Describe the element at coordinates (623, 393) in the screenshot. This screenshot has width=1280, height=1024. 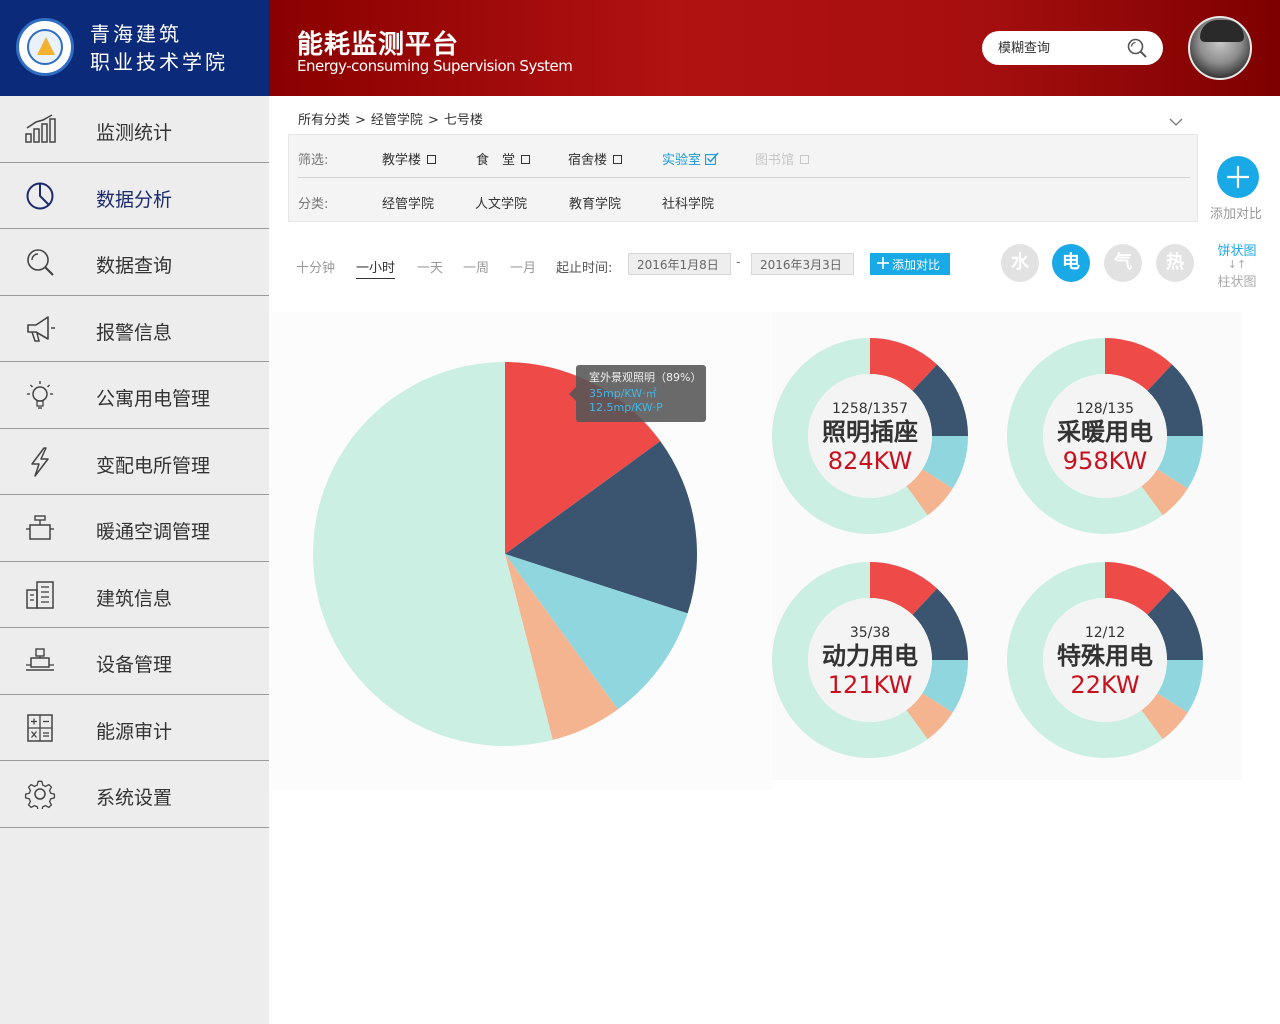
I see `tooltip-line1: 35mp/KW·㎡` at that location.